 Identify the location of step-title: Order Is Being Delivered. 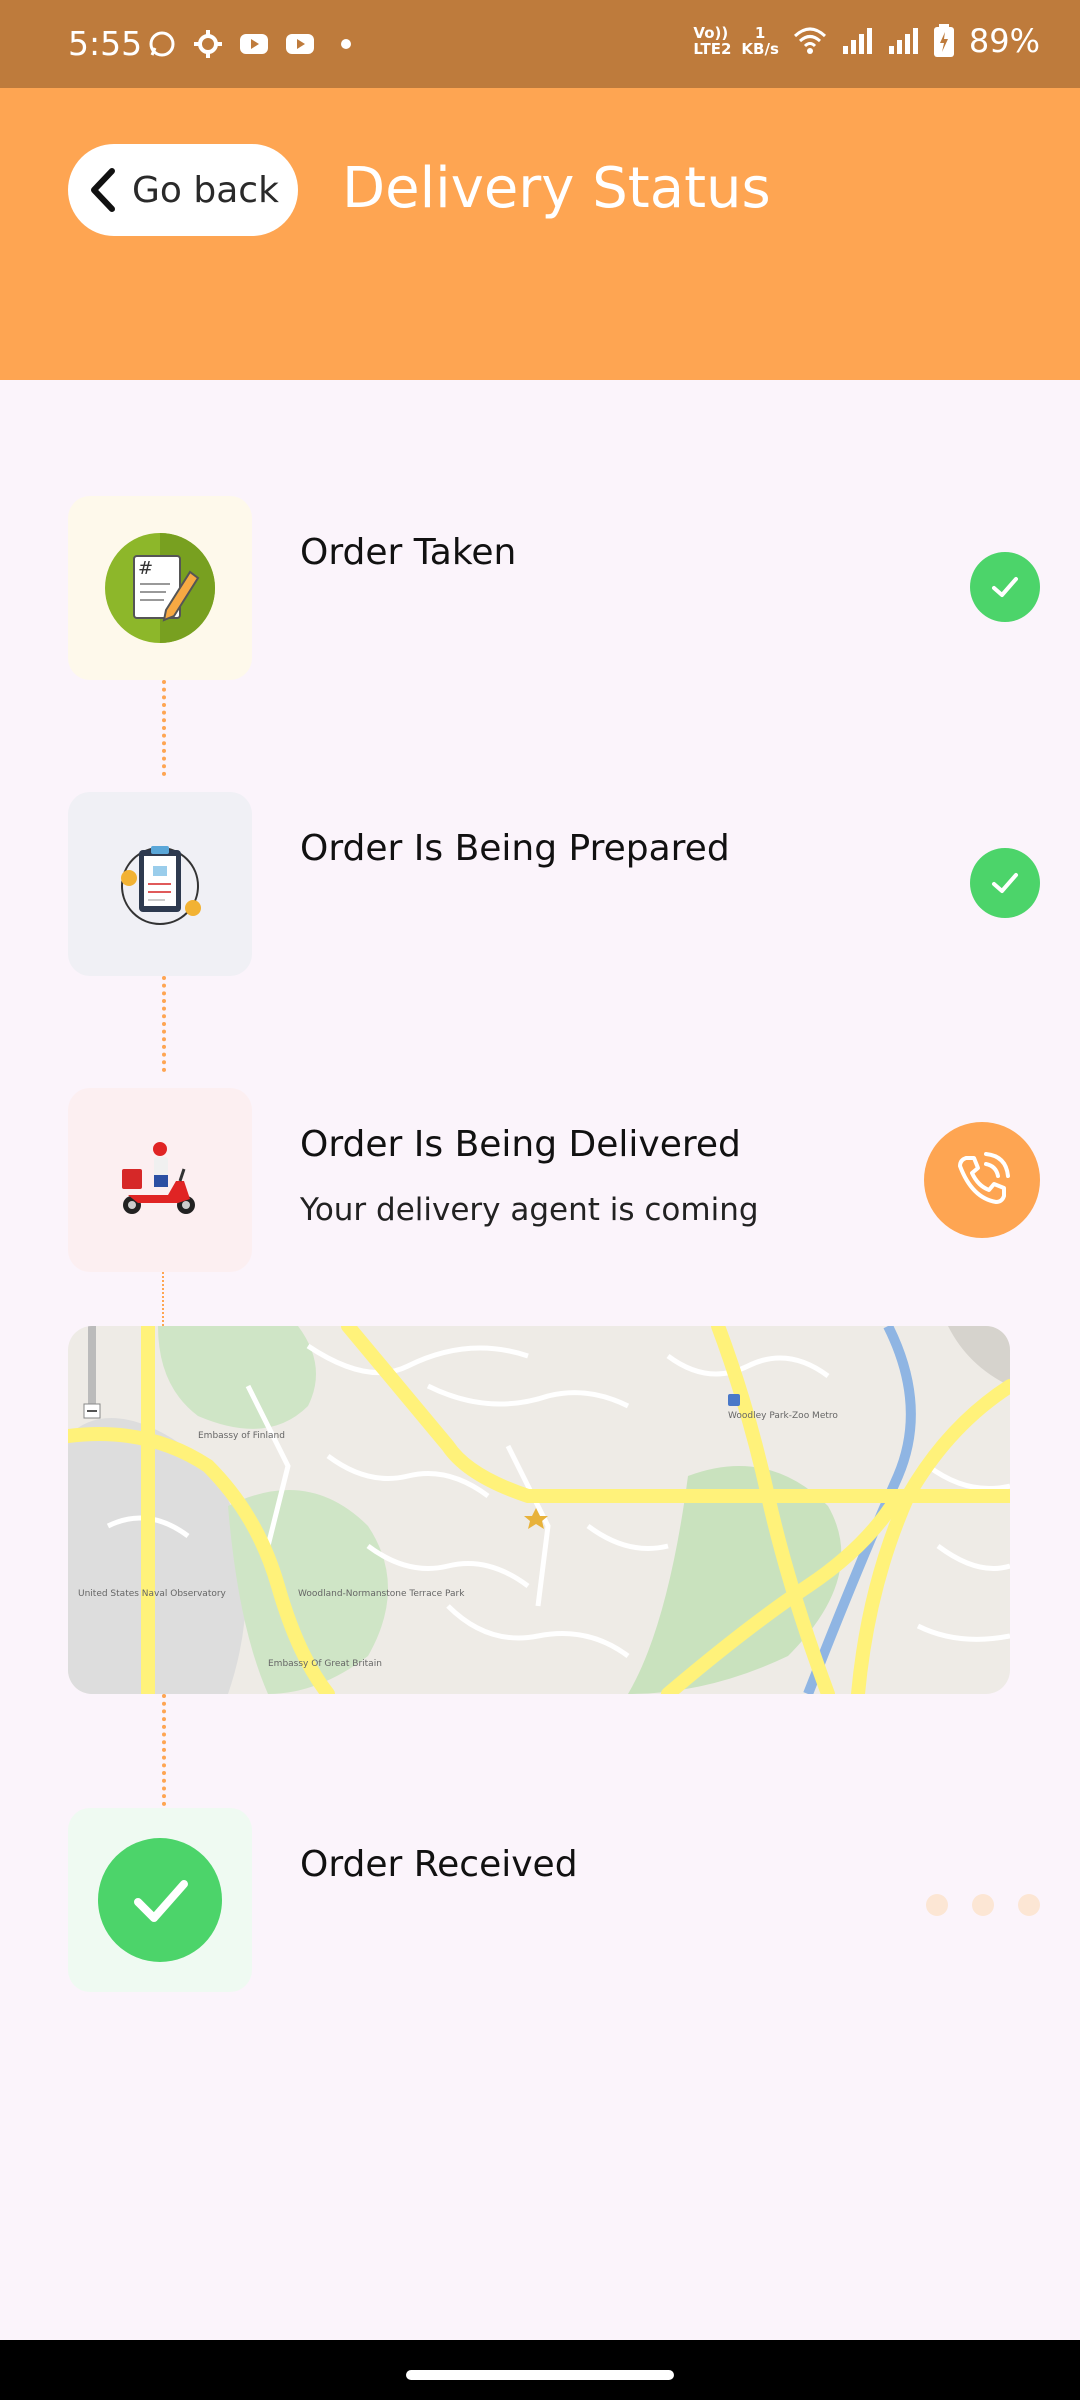
(520, 1144).